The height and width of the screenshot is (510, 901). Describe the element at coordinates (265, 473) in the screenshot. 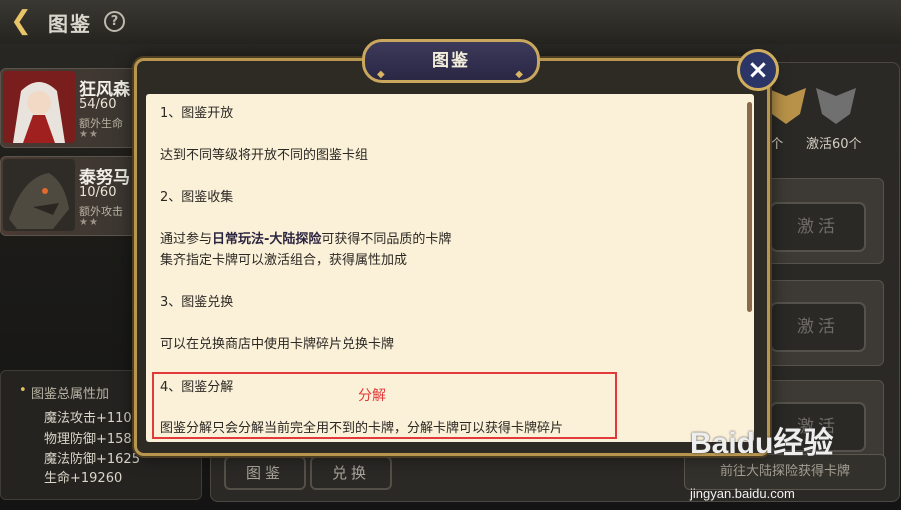

I see `tab-collection: 图鉴` at that location.